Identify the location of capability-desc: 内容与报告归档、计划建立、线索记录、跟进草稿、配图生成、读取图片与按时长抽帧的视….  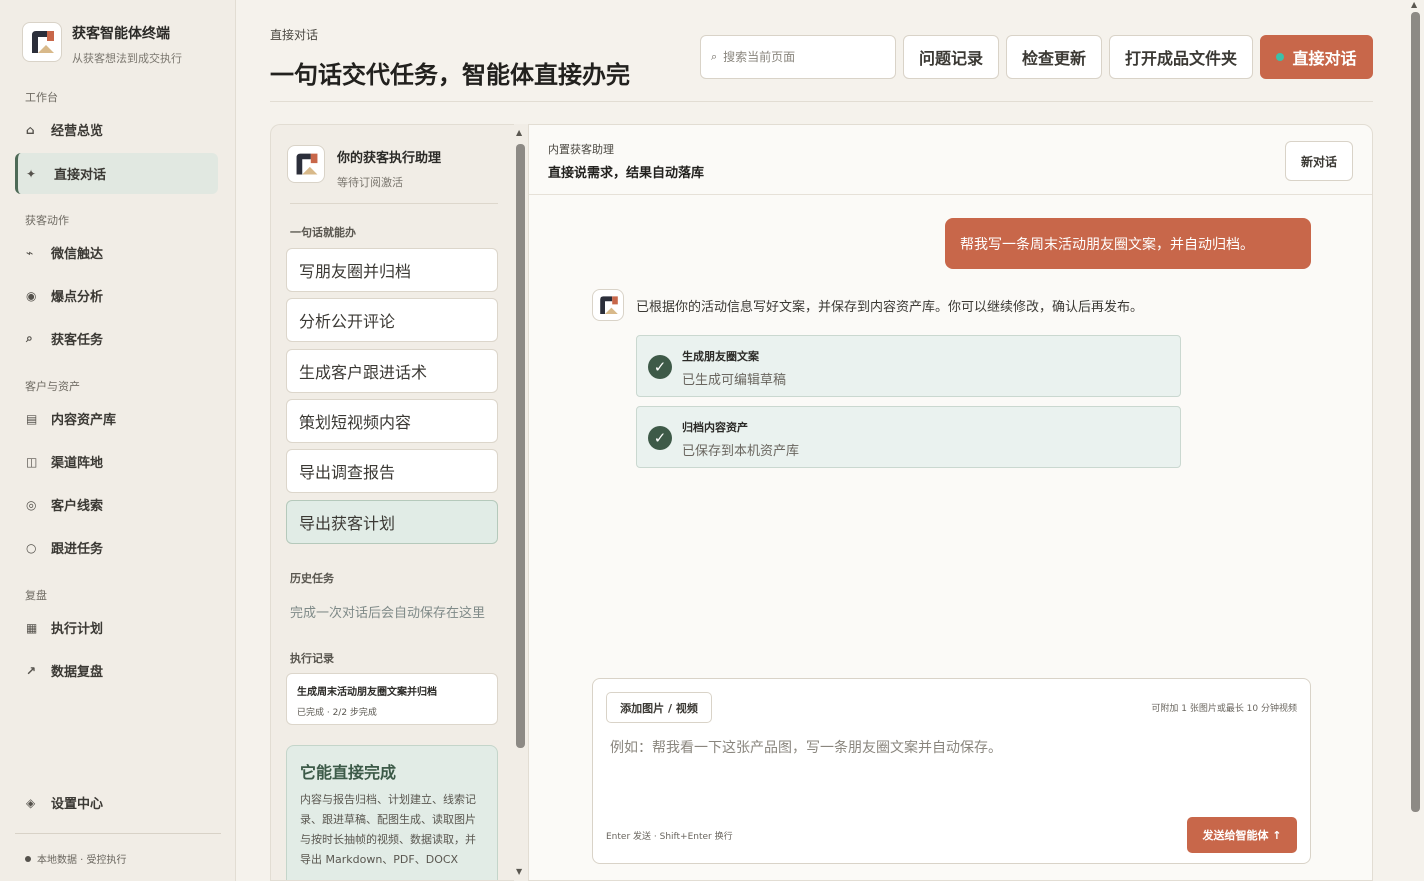
(388, 829).